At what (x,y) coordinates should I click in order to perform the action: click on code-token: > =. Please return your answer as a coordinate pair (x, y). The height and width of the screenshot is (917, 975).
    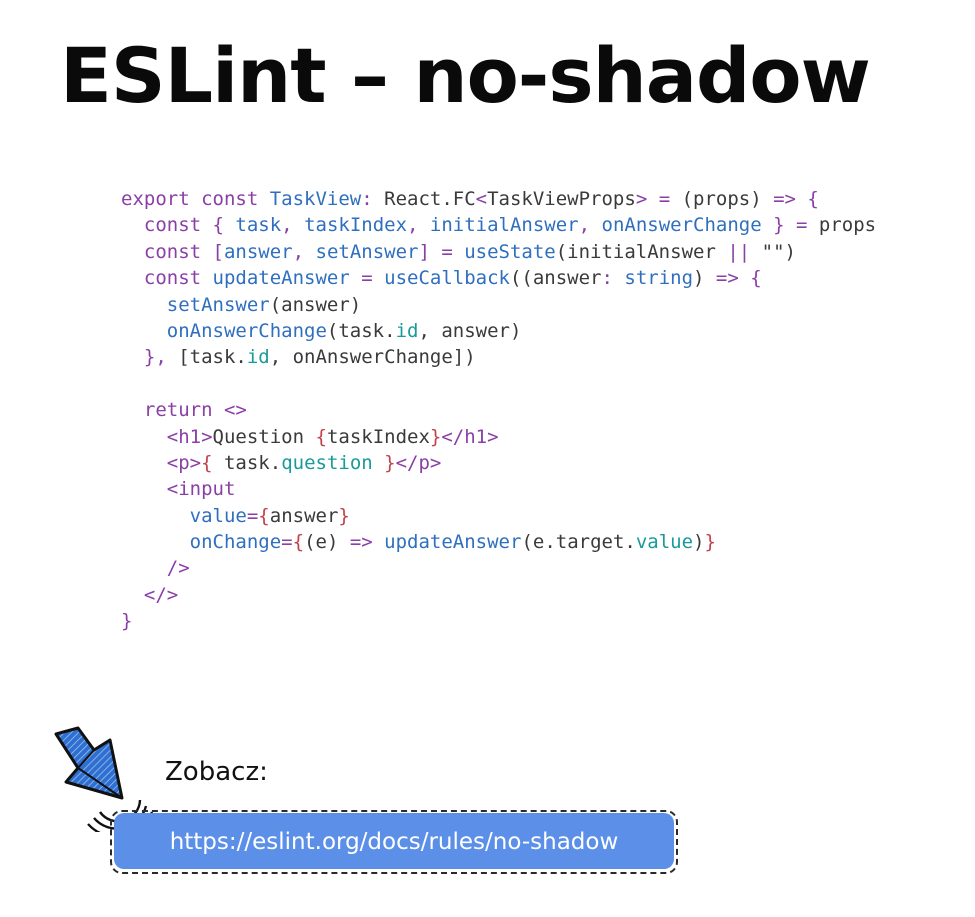
    Looking at the image, I should click on (658, 199).